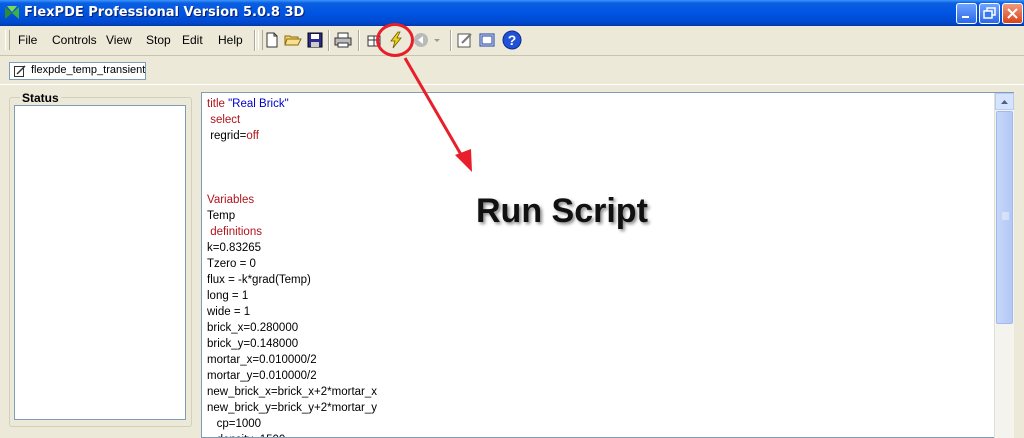 Image resolution: width=1024 pixels, height=438 pixels. Describe the element at coordinates (292, 120) in the screenshot. I see `code-line: select` at that location.